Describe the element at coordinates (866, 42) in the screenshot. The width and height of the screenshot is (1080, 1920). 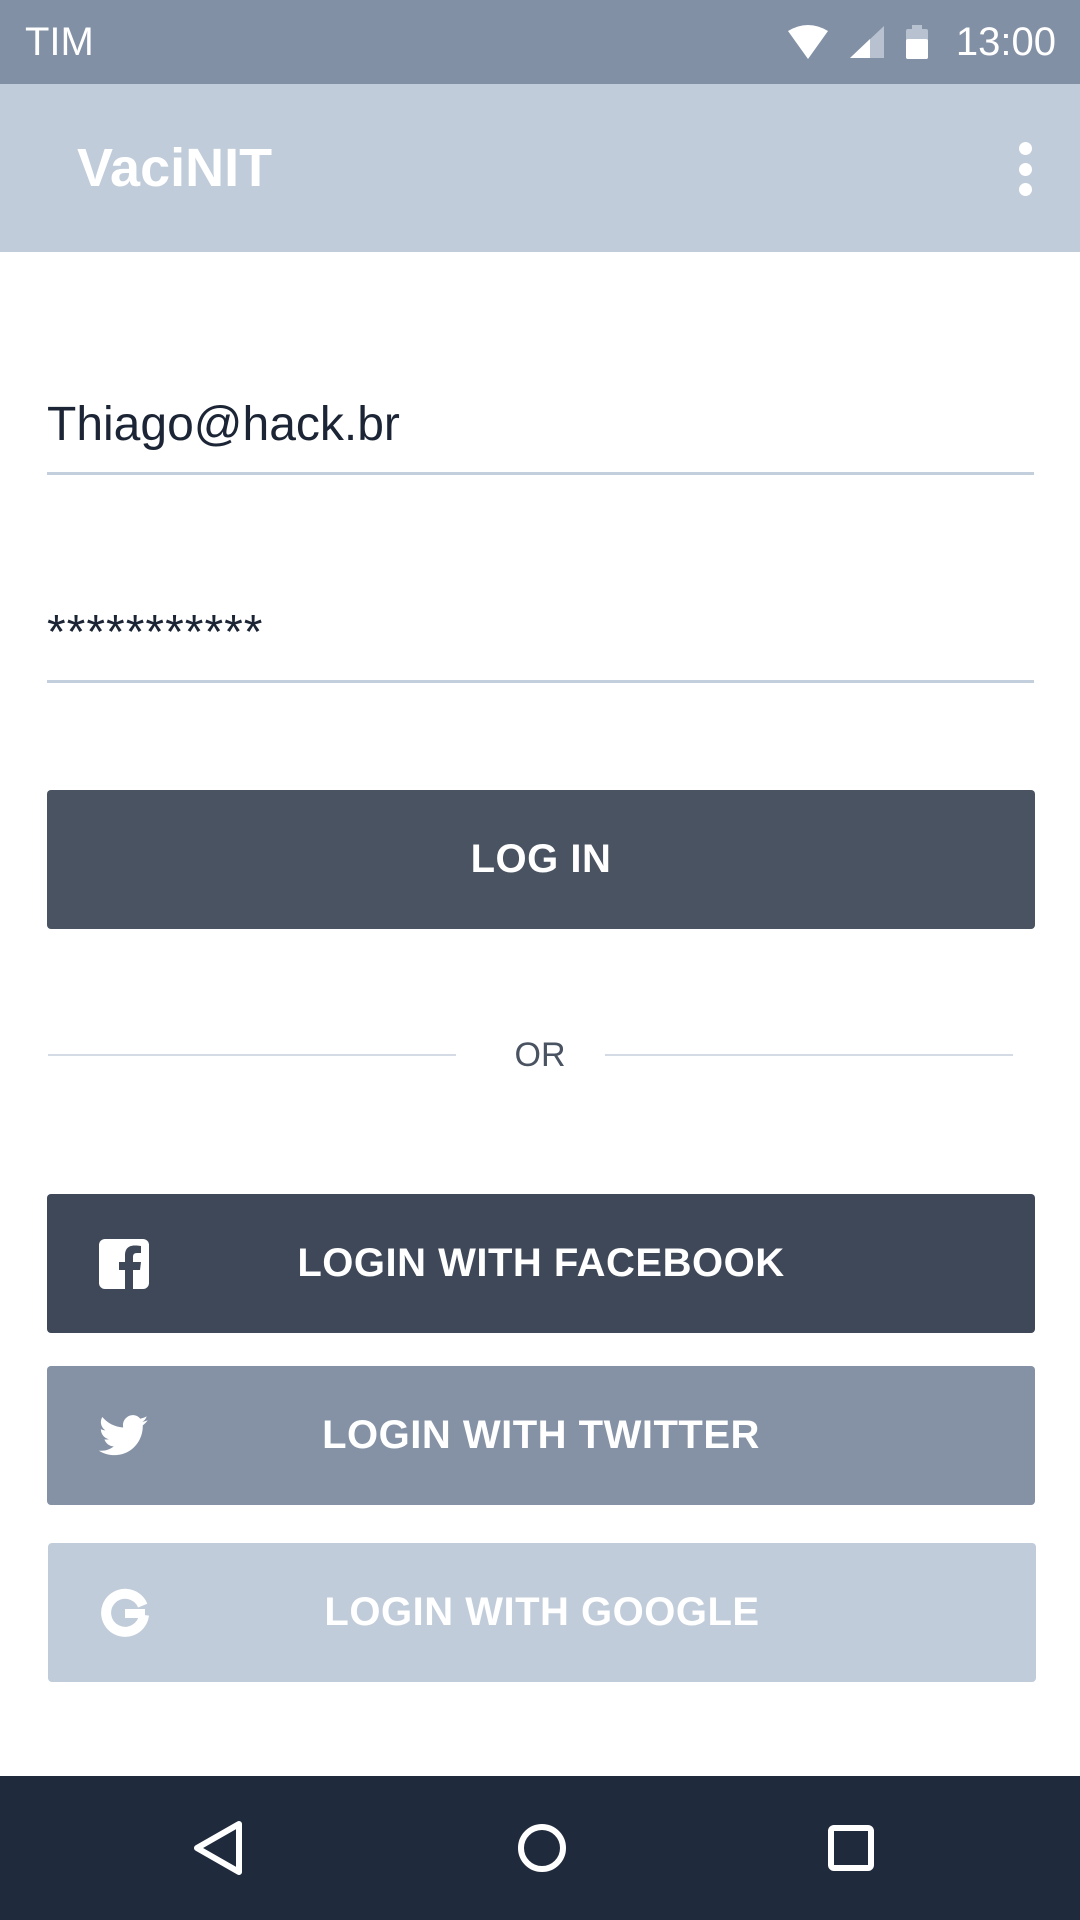
I see `cell-signal-icon` at that location.